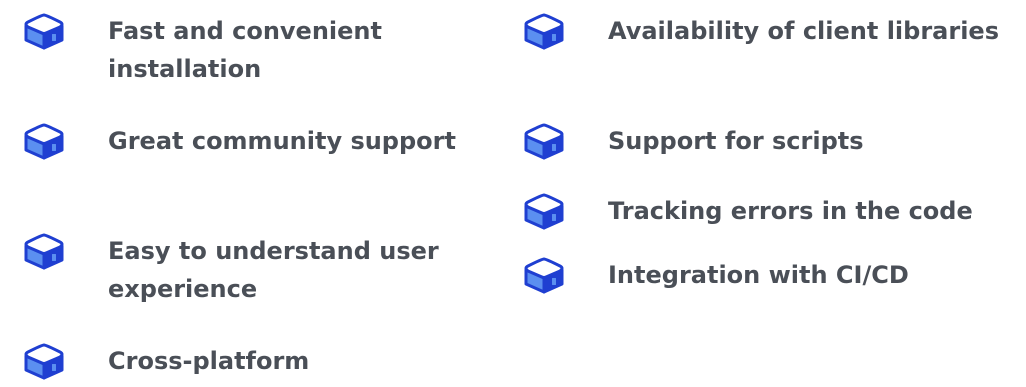  I want to click on feature-label: Great community support, so click(282, 141).